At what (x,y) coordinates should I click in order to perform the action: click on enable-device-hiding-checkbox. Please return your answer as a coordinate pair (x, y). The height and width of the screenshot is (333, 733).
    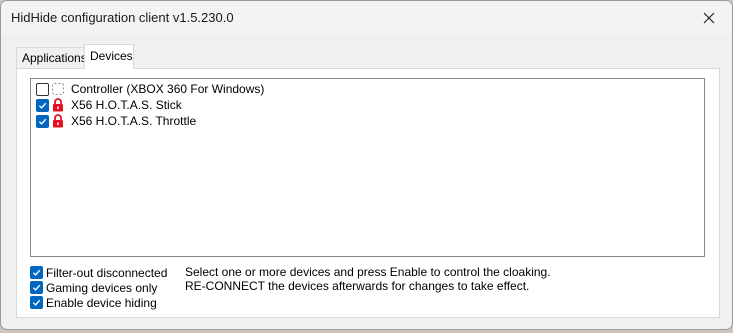
    Looking at the image, I should click on (36, 302).